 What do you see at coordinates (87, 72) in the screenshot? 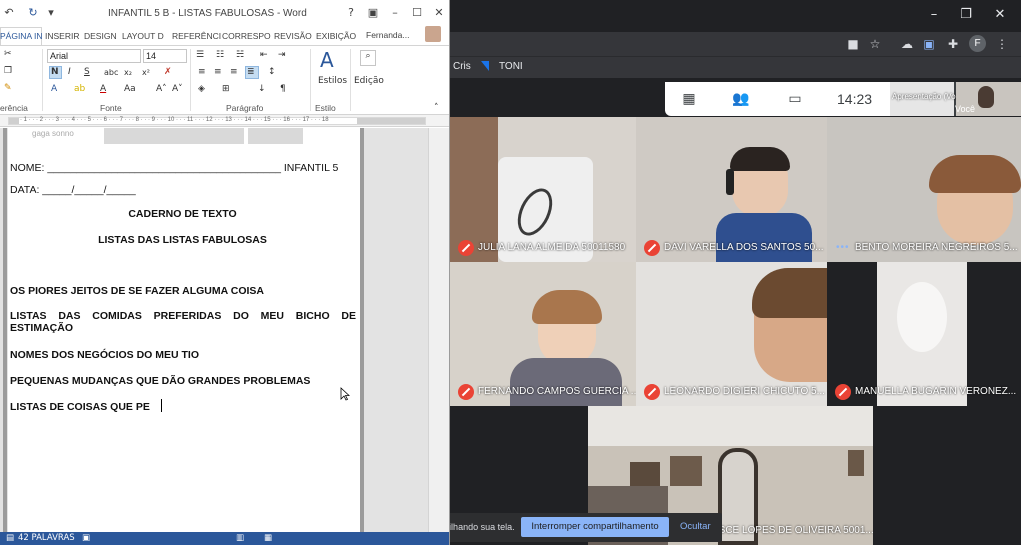
I see `underline-icon: S` at bounding box center [87, 72].